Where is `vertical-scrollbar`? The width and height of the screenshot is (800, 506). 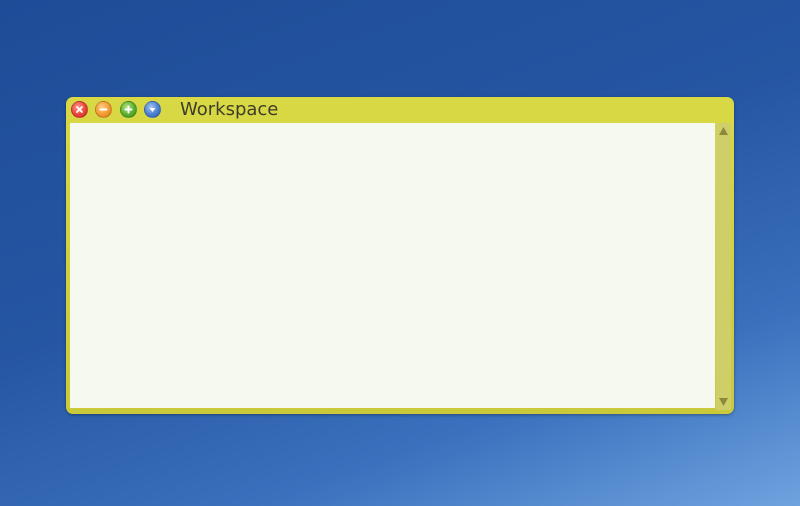 vertical-scrollbar is located at coordinates (723, 266).